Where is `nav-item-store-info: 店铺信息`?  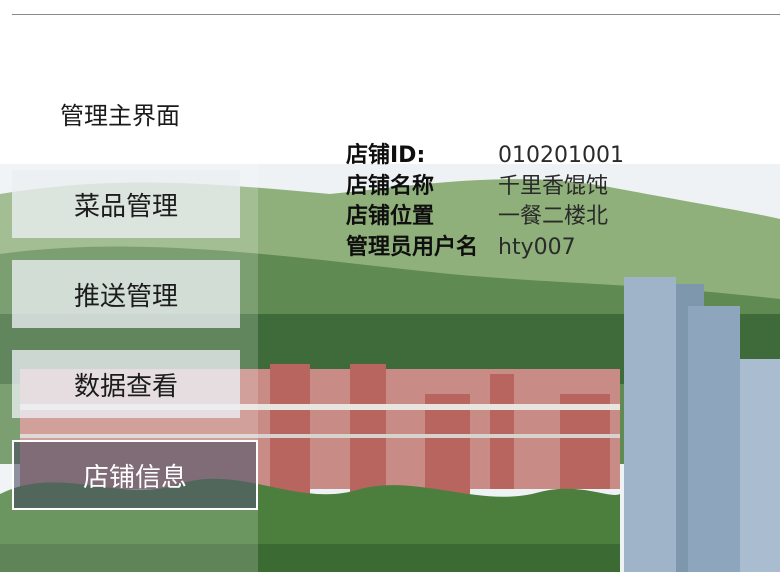
nav-item-store-info: 店铺信息 is located at coordinates (135, 475).